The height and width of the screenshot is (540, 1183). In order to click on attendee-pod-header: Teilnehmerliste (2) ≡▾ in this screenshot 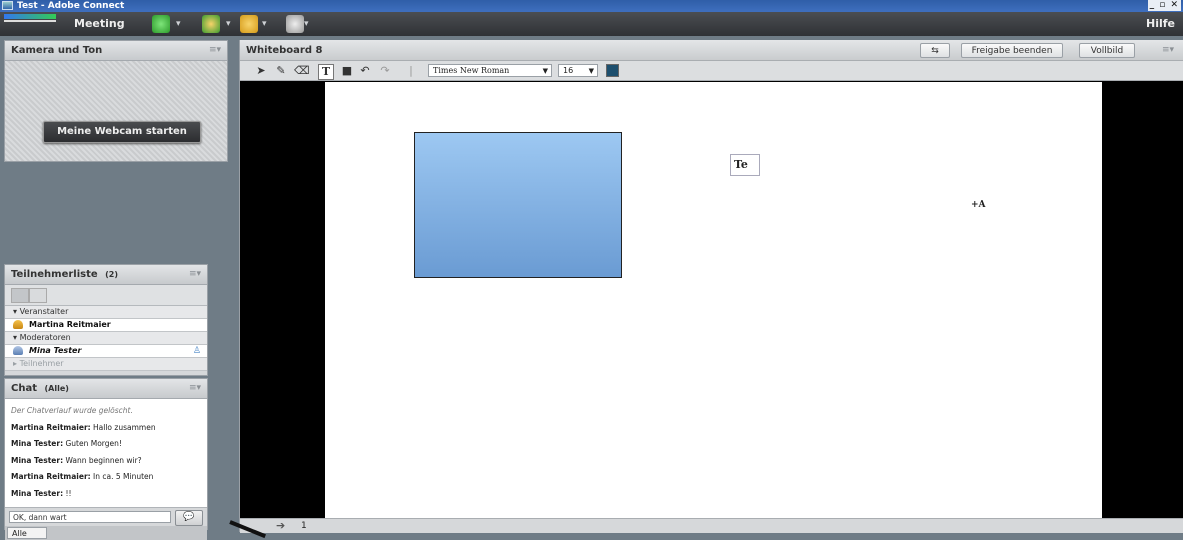, I will do `click(106, 275)`.